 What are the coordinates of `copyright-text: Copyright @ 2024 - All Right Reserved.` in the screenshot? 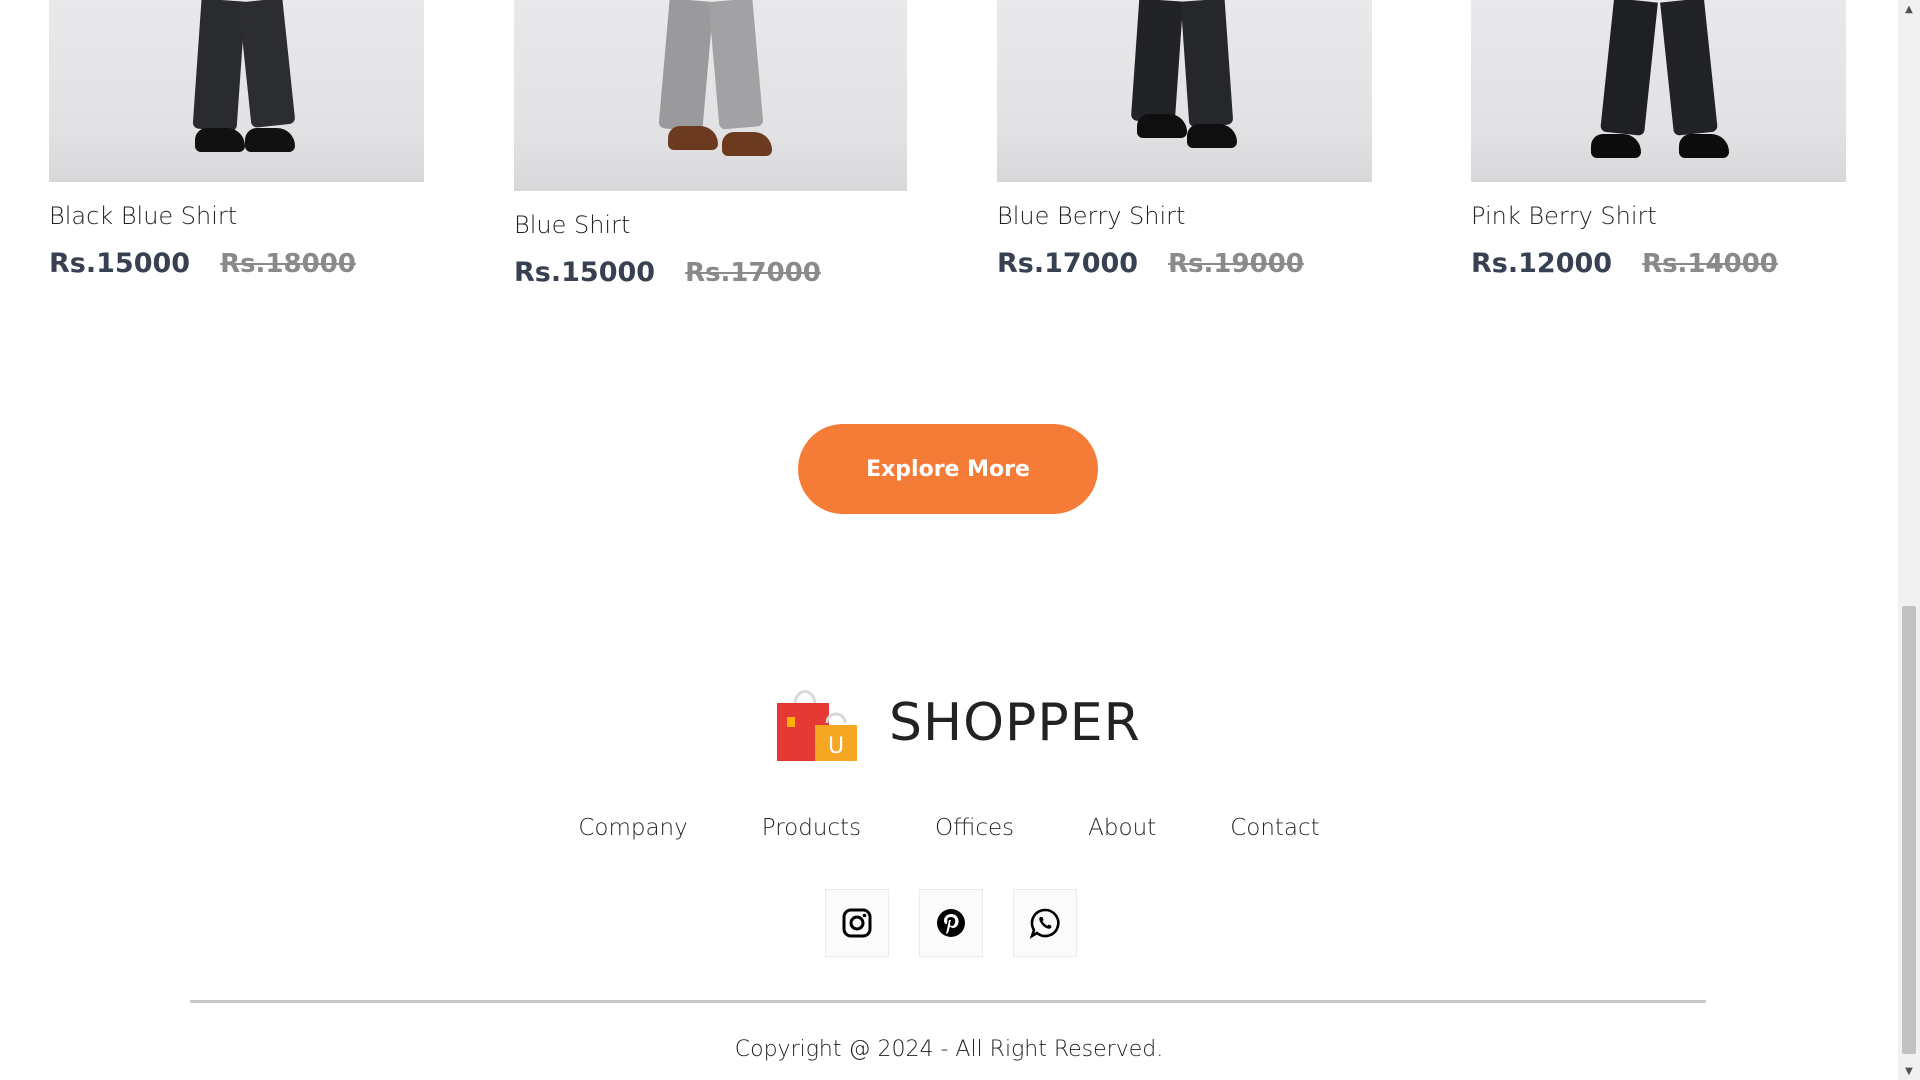 It's located at (949, 1049).